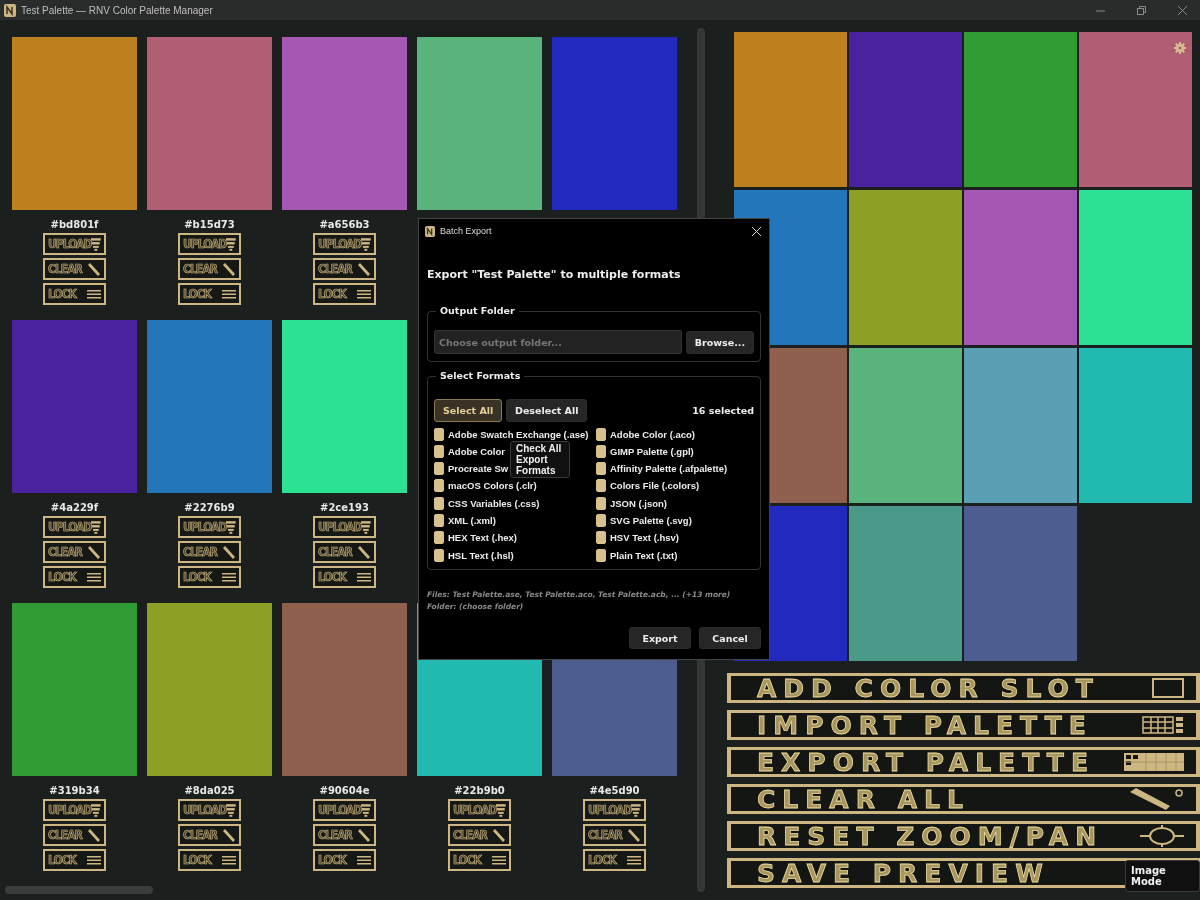 The image size is (1200, 900). What do you see at coordinates (209, 224) in the screenshot?
I see `hex-label: #b15d73` at bounding box center [209, 224].